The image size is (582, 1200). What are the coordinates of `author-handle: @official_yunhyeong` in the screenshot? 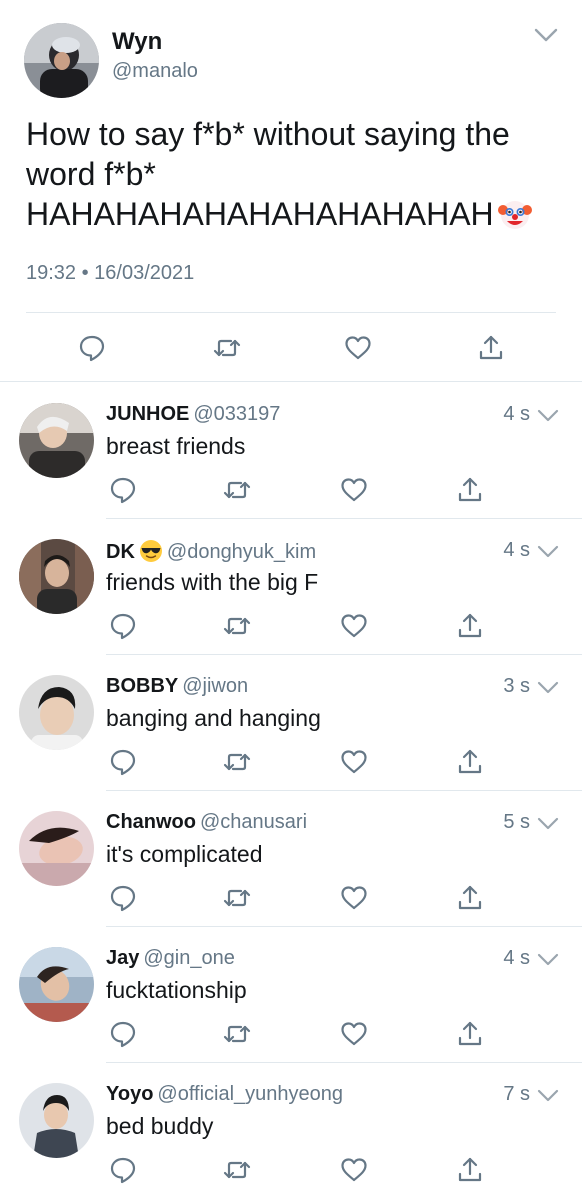 It's located at (250, 1094).